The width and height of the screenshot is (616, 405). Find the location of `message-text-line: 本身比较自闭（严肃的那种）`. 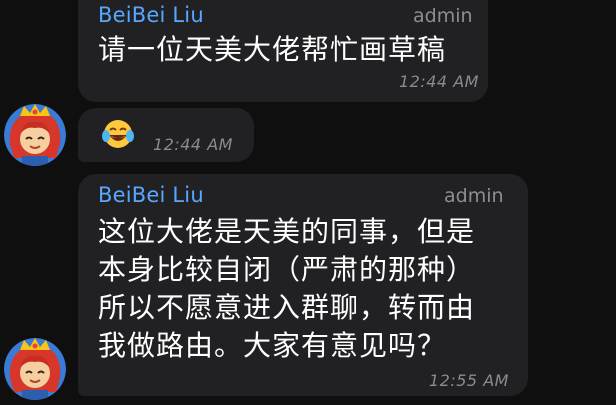

message-text-line: 本身比较自闭（严肃的那种） is located at coordinates (287, 269).